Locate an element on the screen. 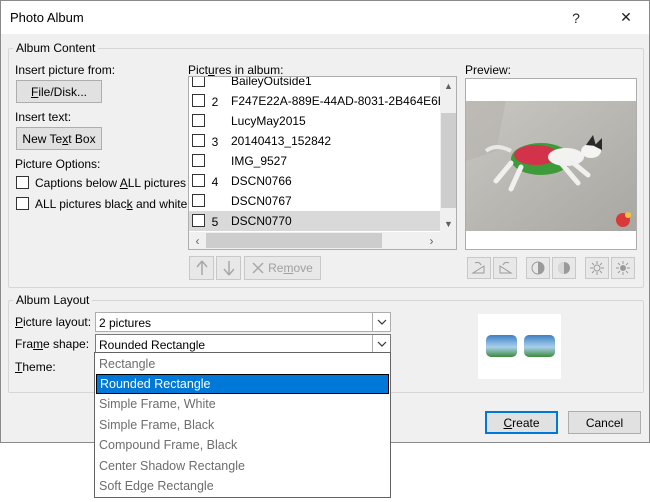  list-item: BaileyOutside1 is located at coordinates (314, 84).